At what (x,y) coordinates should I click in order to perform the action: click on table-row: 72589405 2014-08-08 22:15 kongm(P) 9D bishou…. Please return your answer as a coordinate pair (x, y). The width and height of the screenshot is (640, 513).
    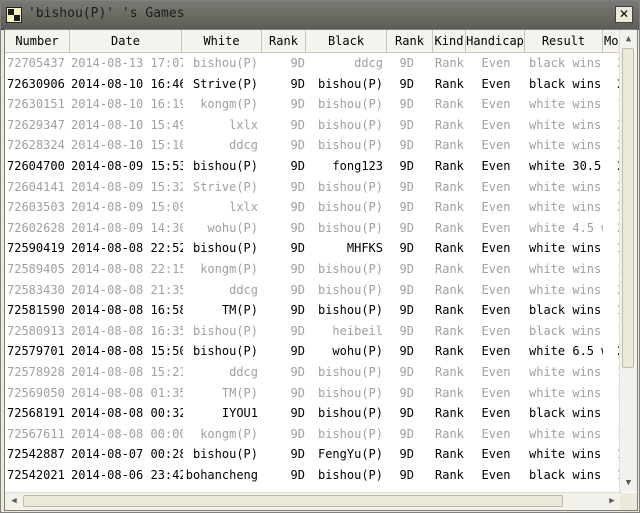
    Looking at the image, I should click on (321, 269).